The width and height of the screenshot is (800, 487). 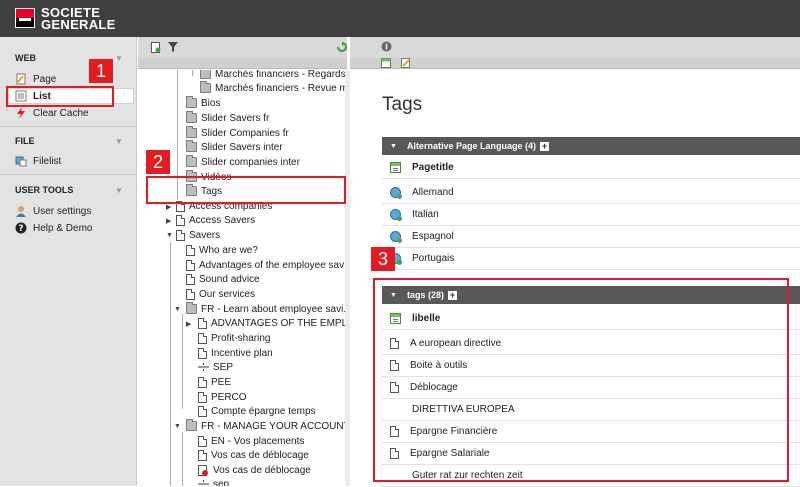 I want to click on tree-item: FR - MANAGE YOUR ACCOUNT, so click(x=266, y=426).